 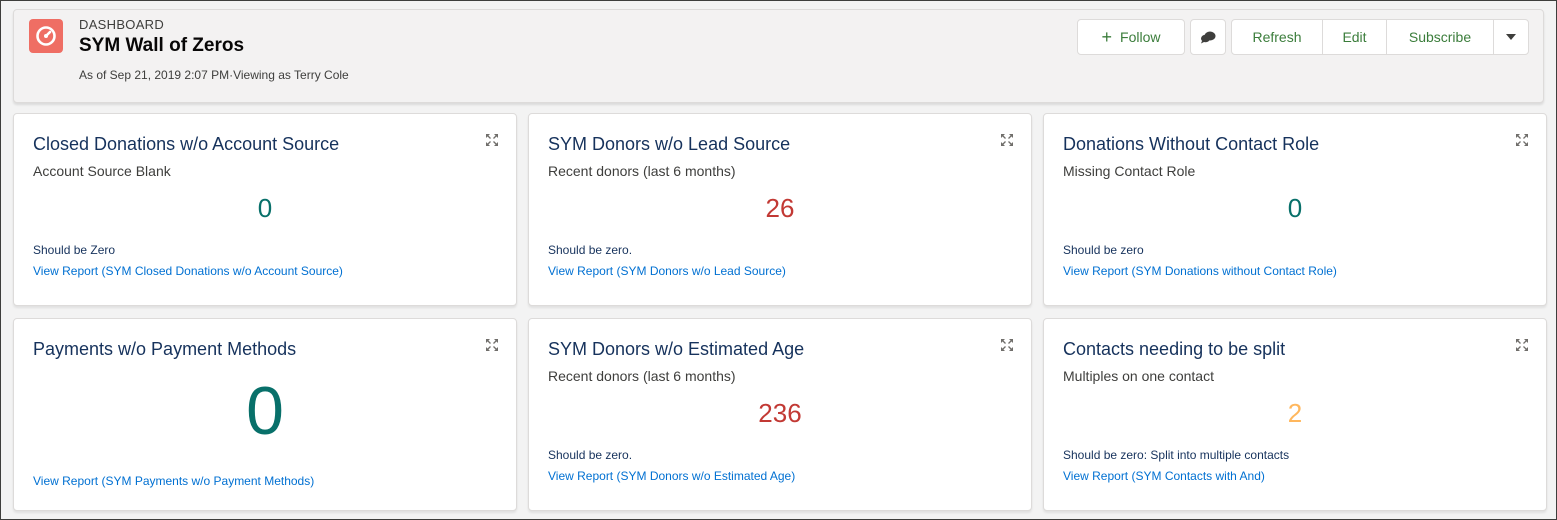 What do you see at coordinates (1107, 37) in the screenshot?
I see `plus-icon: +` at bounding box center [1107, 37].